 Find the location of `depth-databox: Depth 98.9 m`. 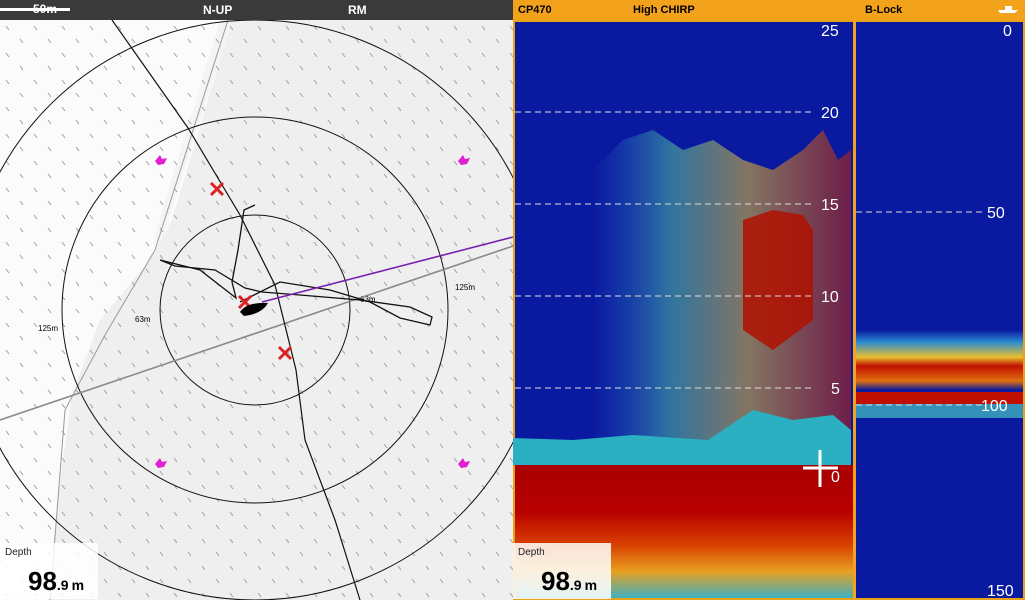

depth-databox: Depth 98.9 m is located at coordinates (49, 571).